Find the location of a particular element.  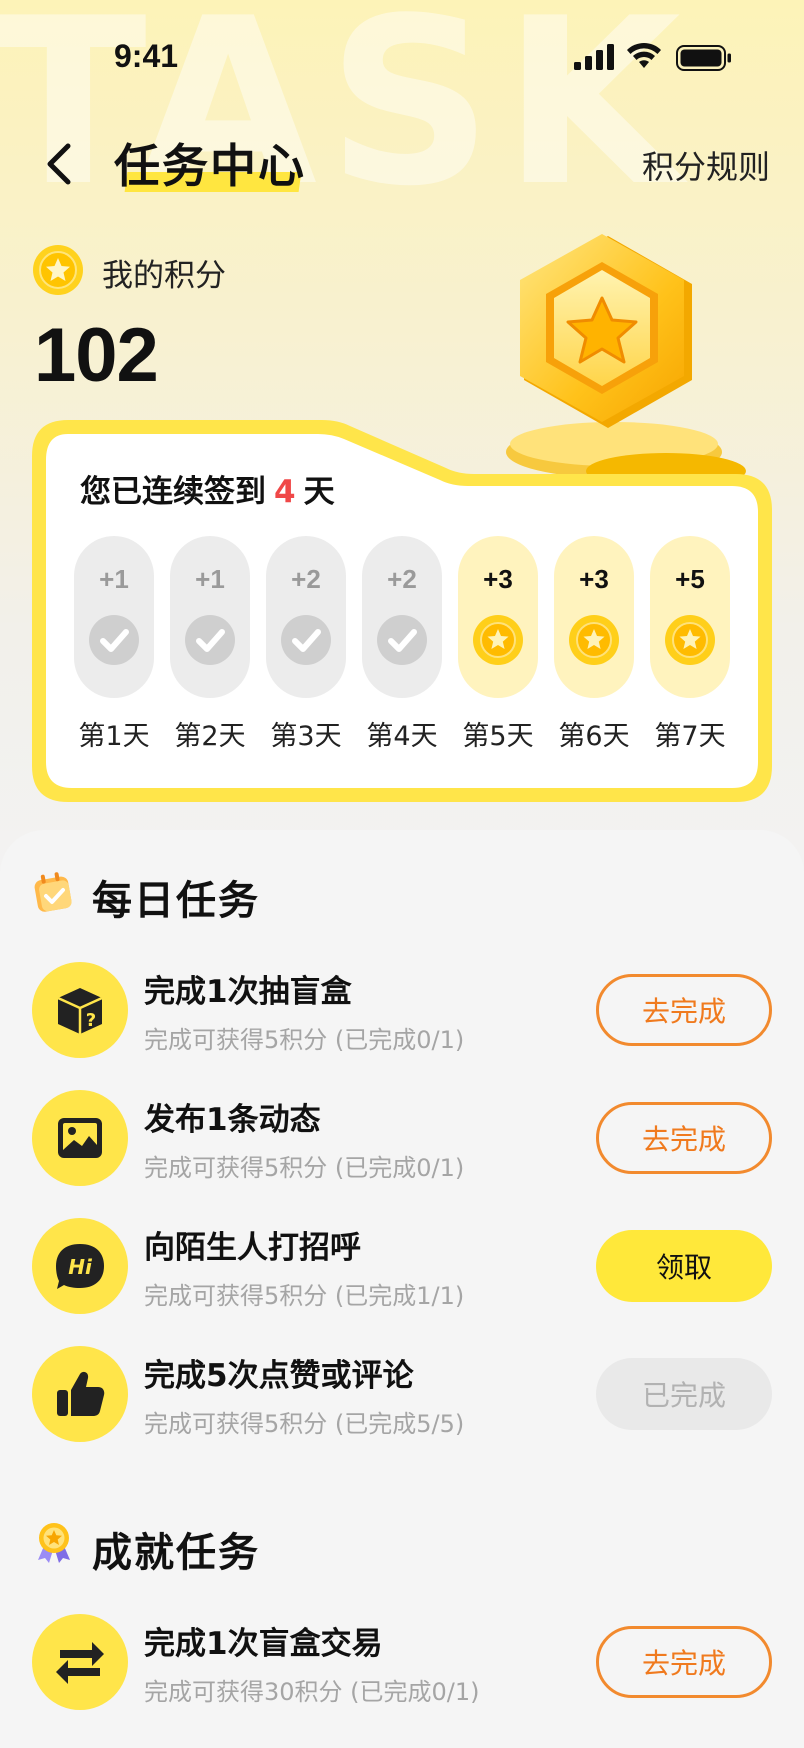

status-time: 9:41 is located at coordinates (146, 56).